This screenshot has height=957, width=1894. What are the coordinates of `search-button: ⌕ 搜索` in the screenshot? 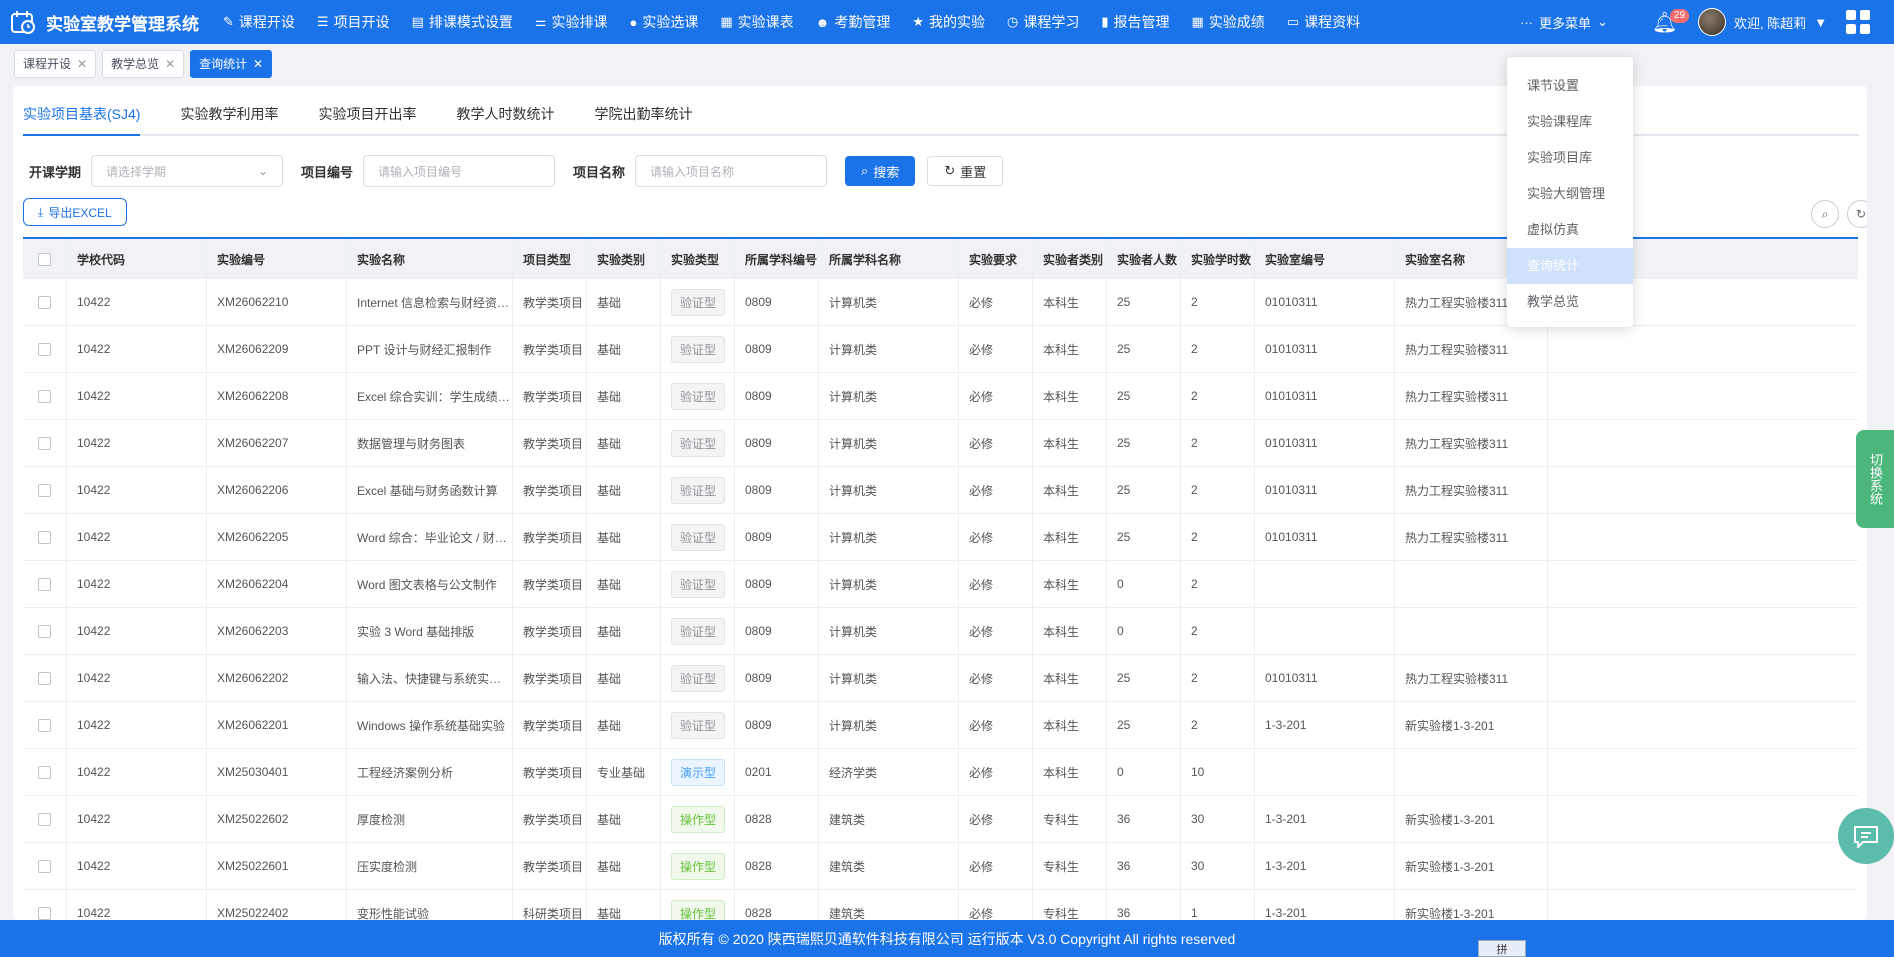 It's located at (880, 171).